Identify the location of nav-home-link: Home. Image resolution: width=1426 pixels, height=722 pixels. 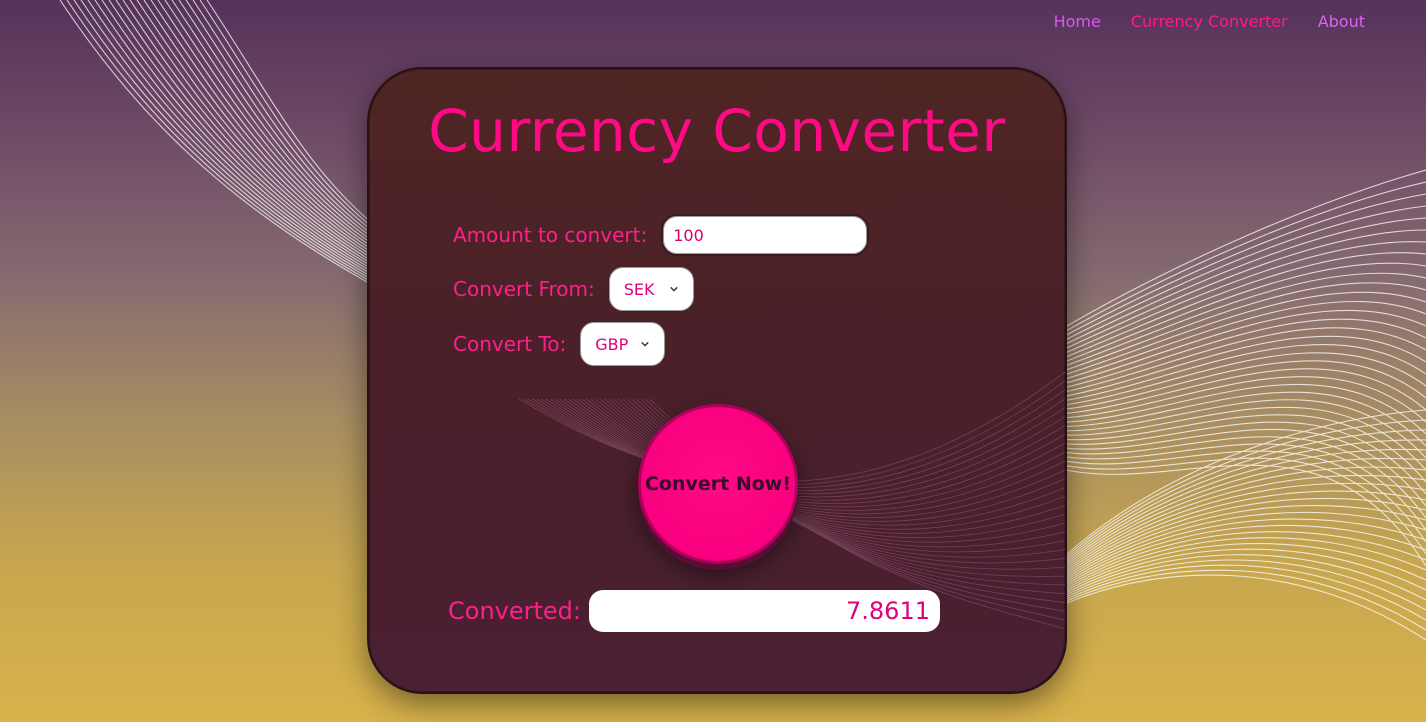
(1077, 21).